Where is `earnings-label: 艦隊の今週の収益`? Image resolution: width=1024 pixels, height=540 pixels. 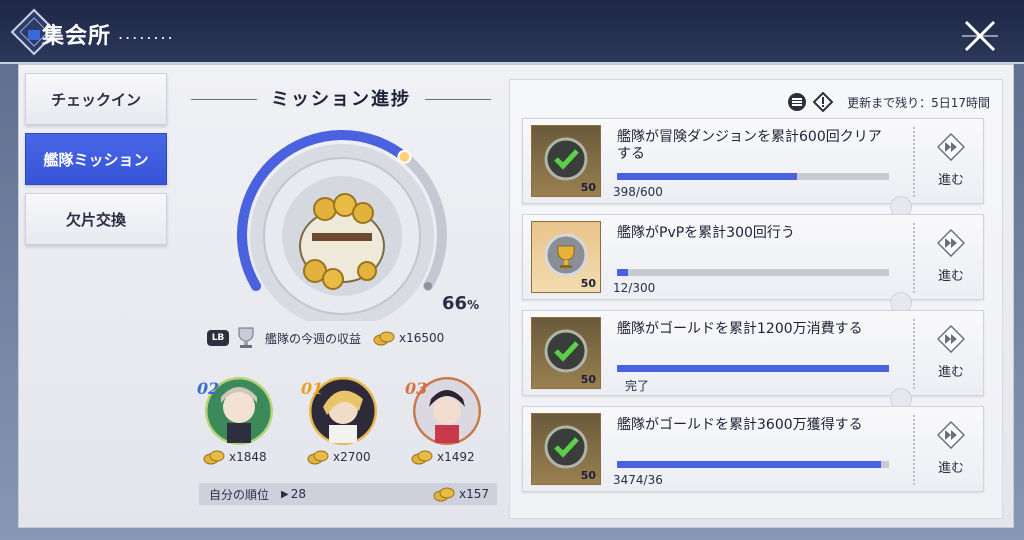 earnings-label: 艦隊の今週の収益 is located at coordinates (313, 338).